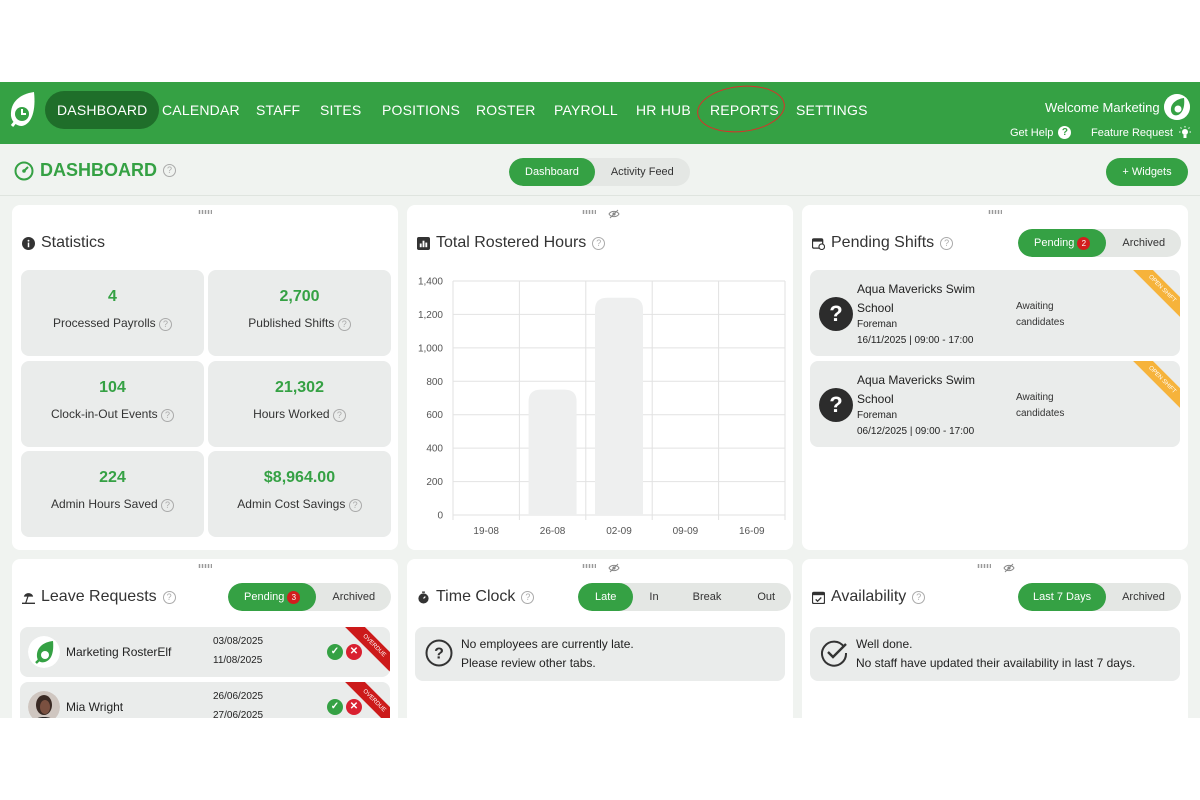 This screenshot has height=800, width=1200. I want to click on tab-out: Out, so click(766, 597).